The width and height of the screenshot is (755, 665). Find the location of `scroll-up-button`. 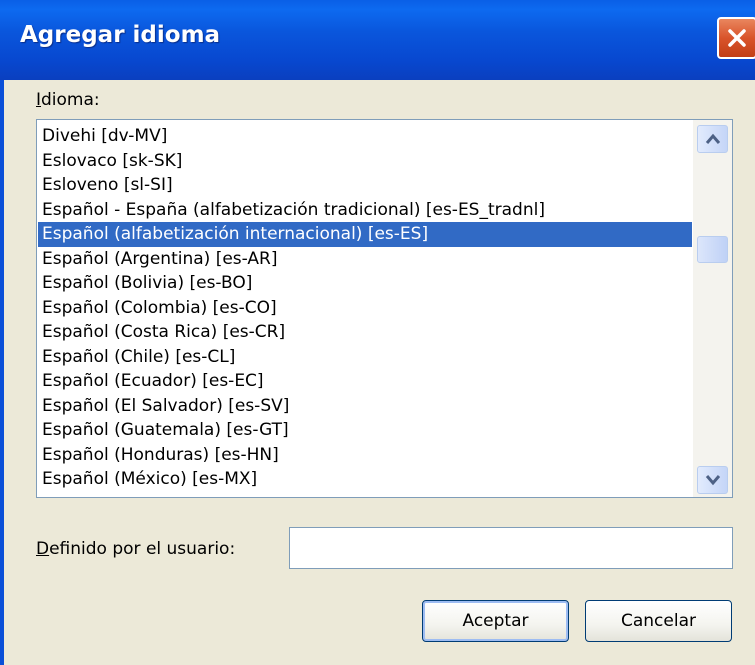

scroll-up-button is located at coordinates (712, 139).